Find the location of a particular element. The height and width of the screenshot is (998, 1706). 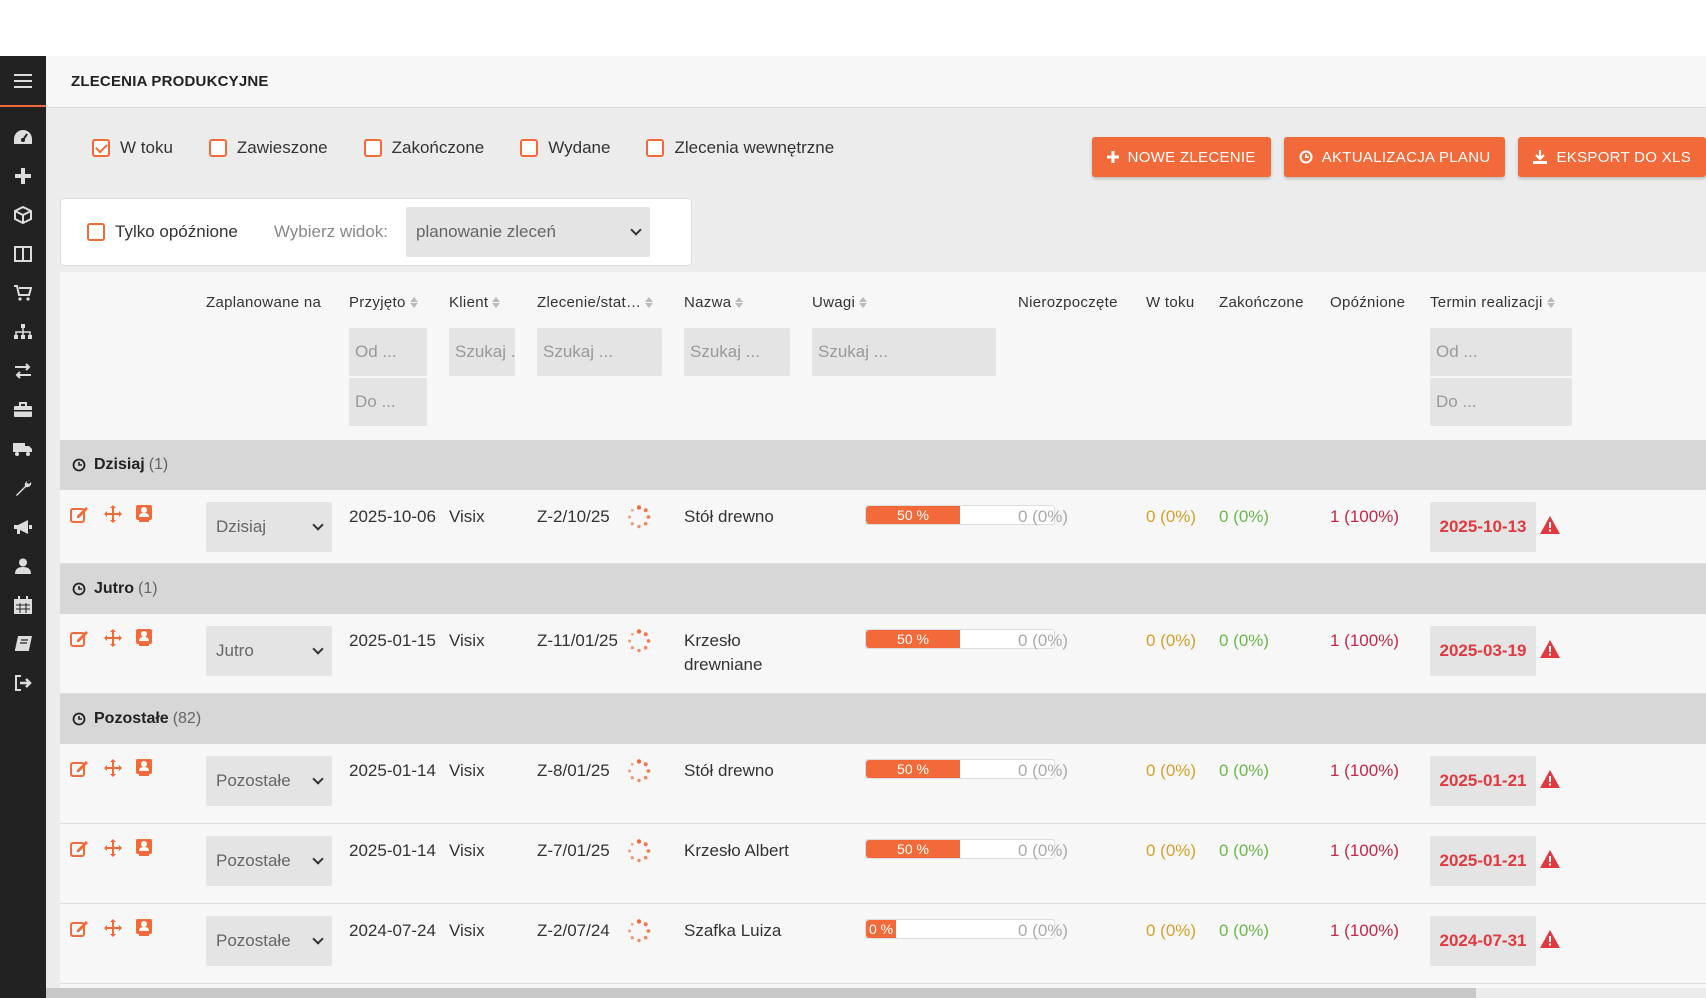

col-header-planned: Zaplanowane na is located at coordinates (263, 302).